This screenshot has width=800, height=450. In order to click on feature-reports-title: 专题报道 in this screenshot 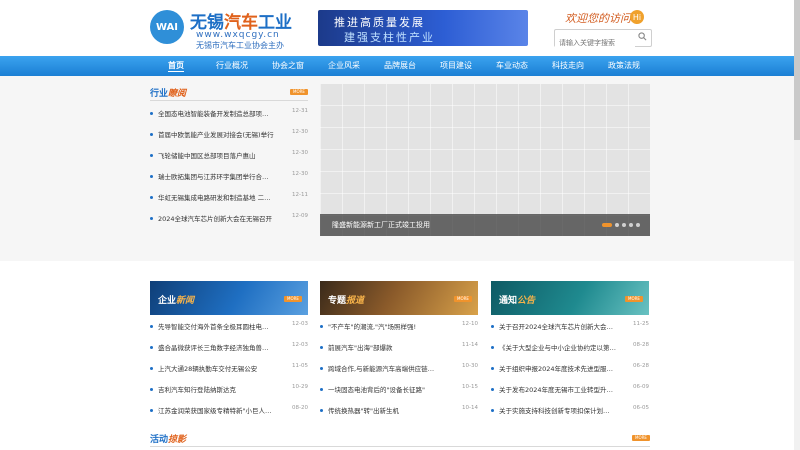, I will do `click(346, 301)`.